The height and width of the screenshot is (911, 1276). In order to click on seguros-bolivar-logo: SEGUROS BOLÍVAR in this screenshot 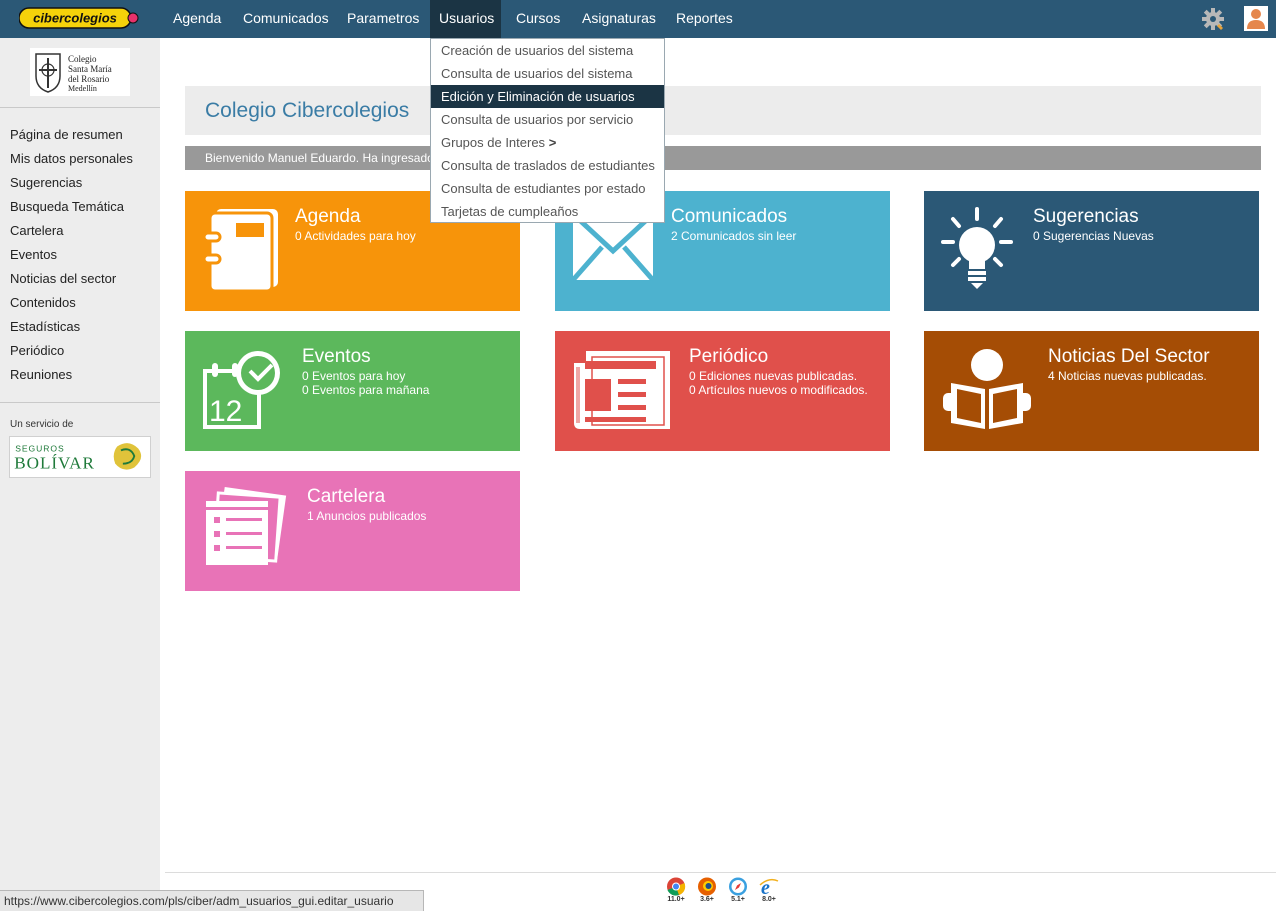, I will do `click(80, 457)`.